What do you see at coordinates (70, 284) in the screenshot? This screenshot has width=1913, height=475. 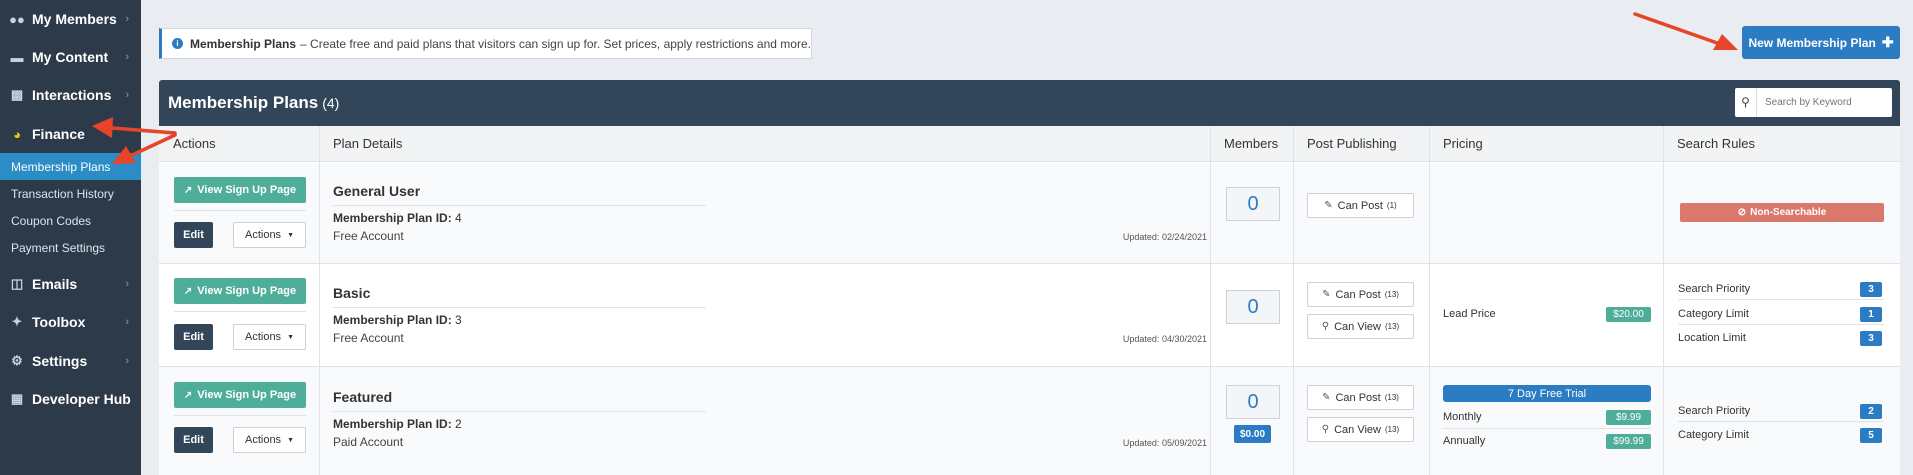 I see `sidebar-item-emails: ◫ Emails ›` at bounding box center [70, 284].